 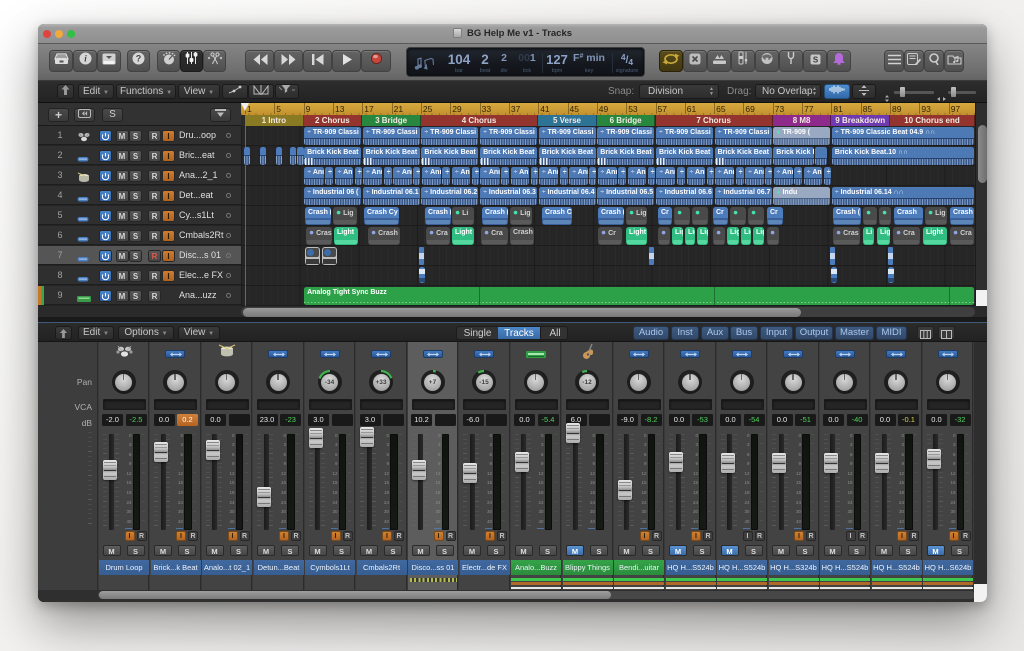 What do you see at coordinates (815, 59) in the screenshot?
I see `svg-text: S` at bounding box center [815, 59].